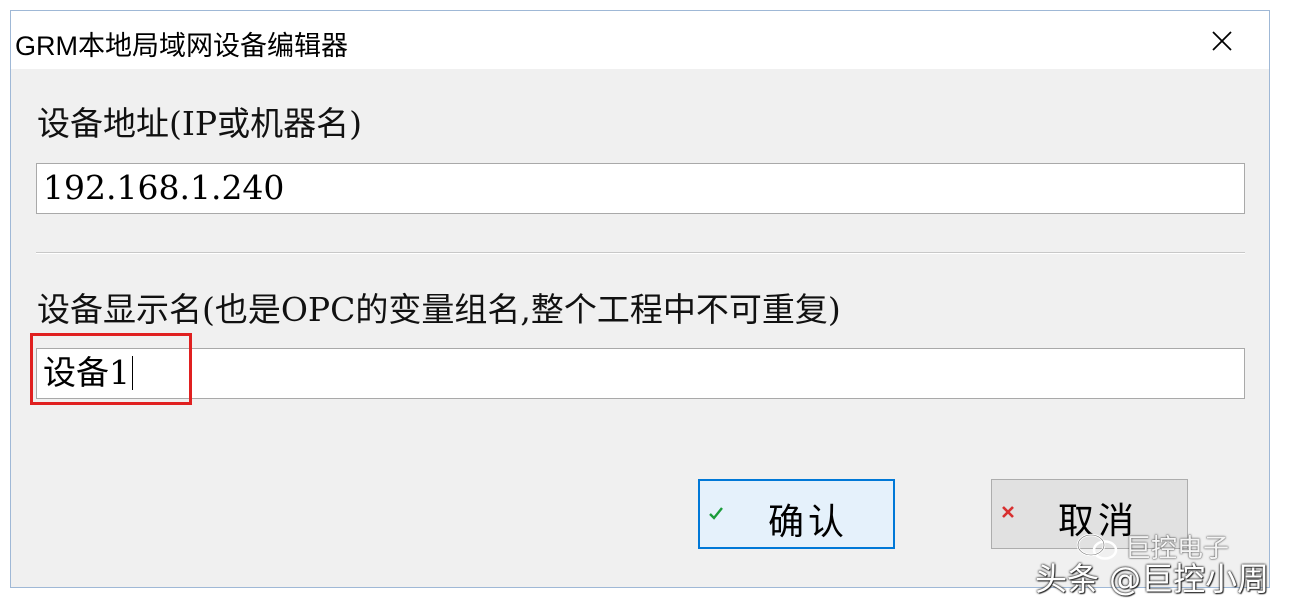  Describe the element at coordinates (181, 46) in the screenshot. I see `window-title: GRM本地局域网设备编辑器` at that location.